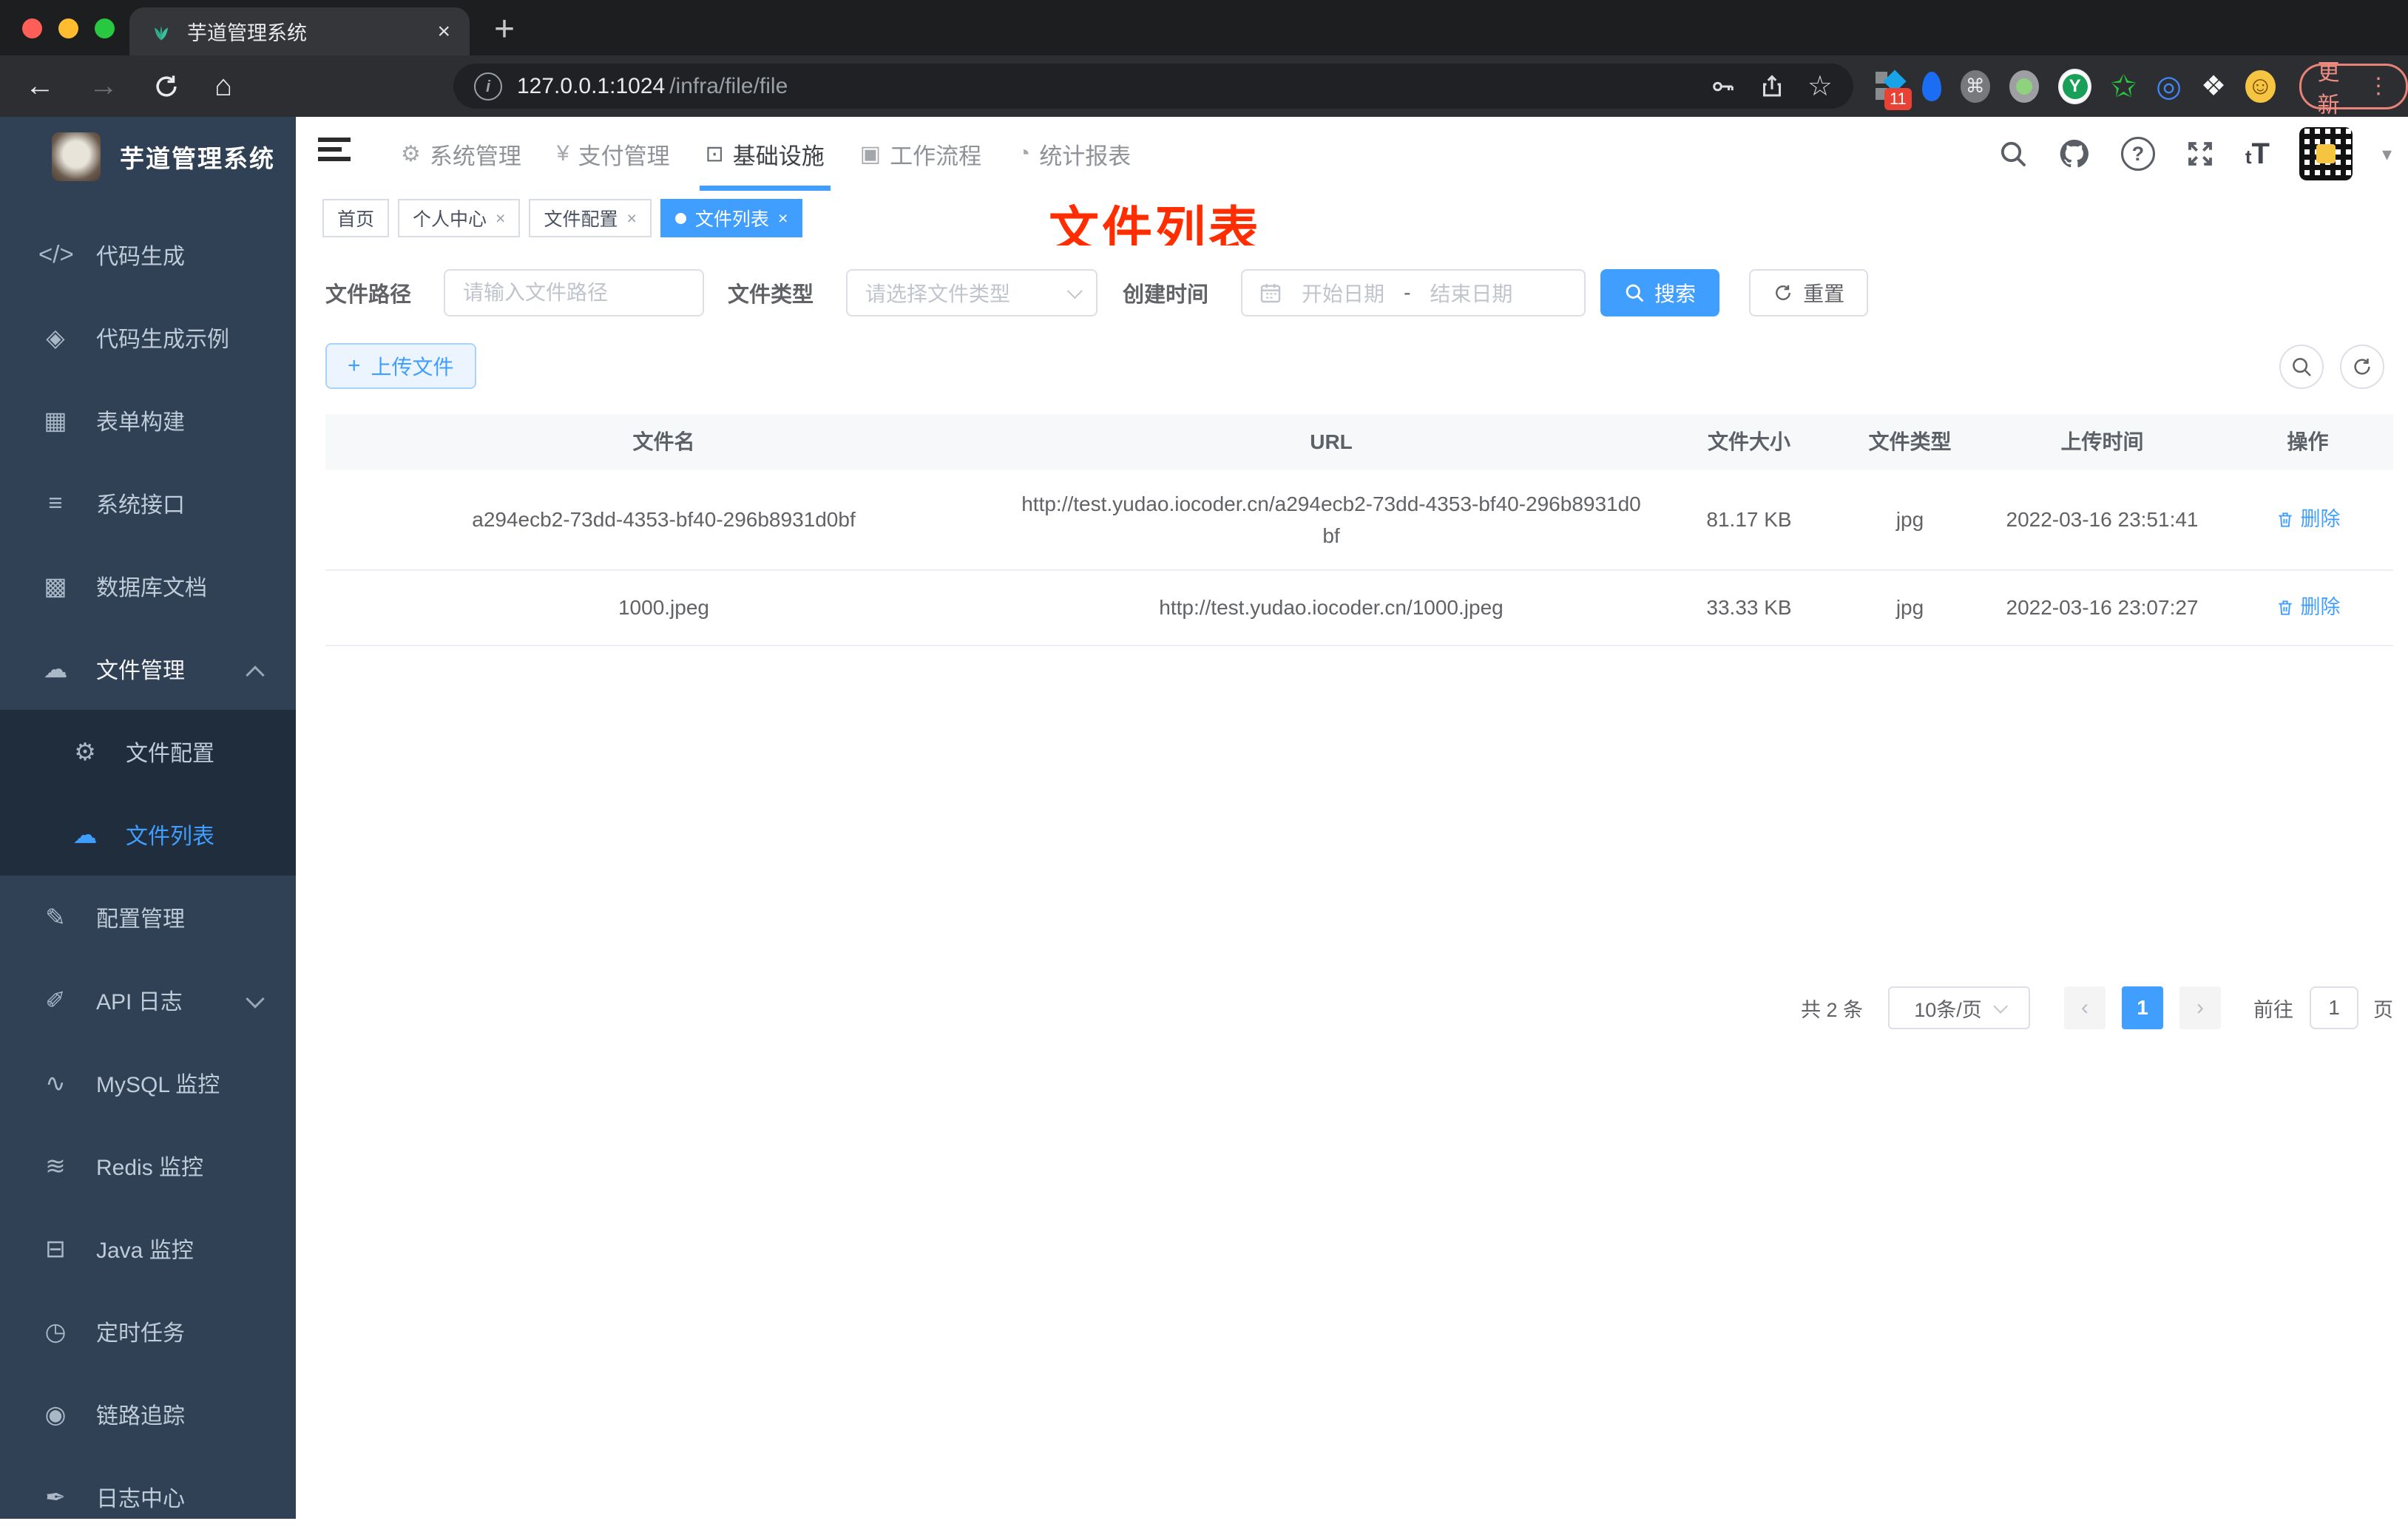  I want to click on date-range-picker: 开始日期 - 结束日期, so click(1413, 292).